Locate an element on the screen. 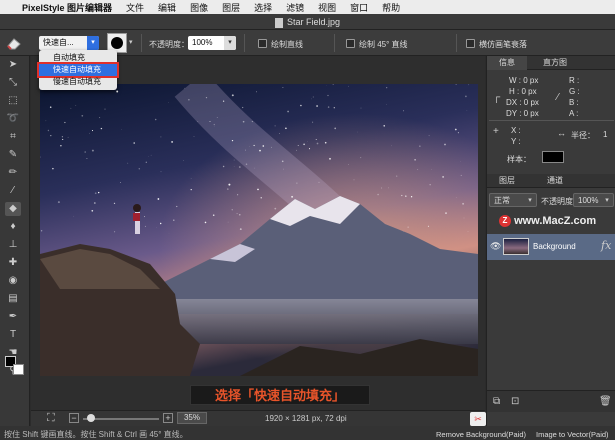 Image resolution: width=615 pixels, height=440 pixels. new-layer-icon: ⧉ is located at coordinates (496, 401).